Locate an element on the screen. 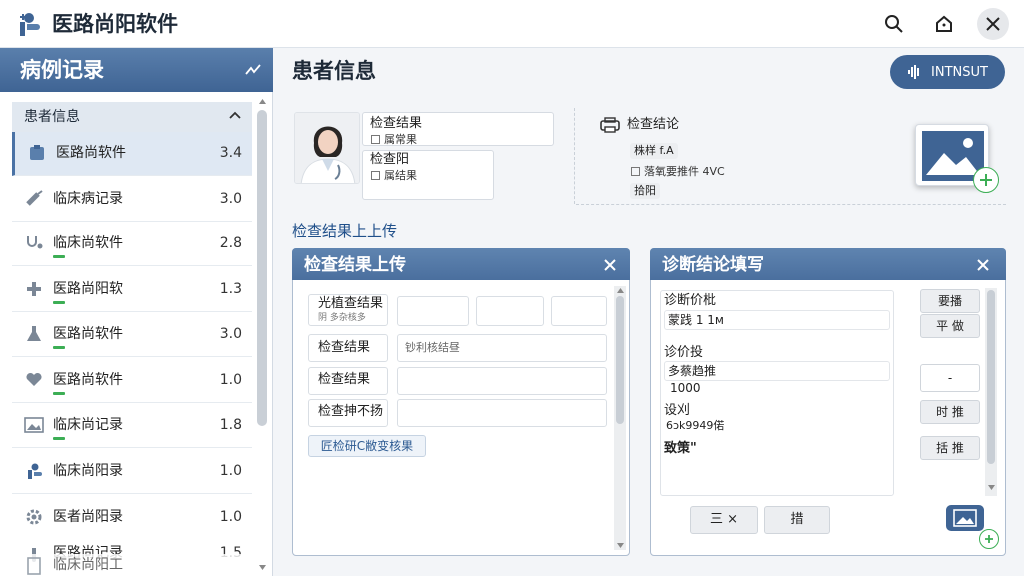 The height and width of the screenshot is (576, 1024). diagnosis-footer-button: 三 × is located at coordinates (724, 520).